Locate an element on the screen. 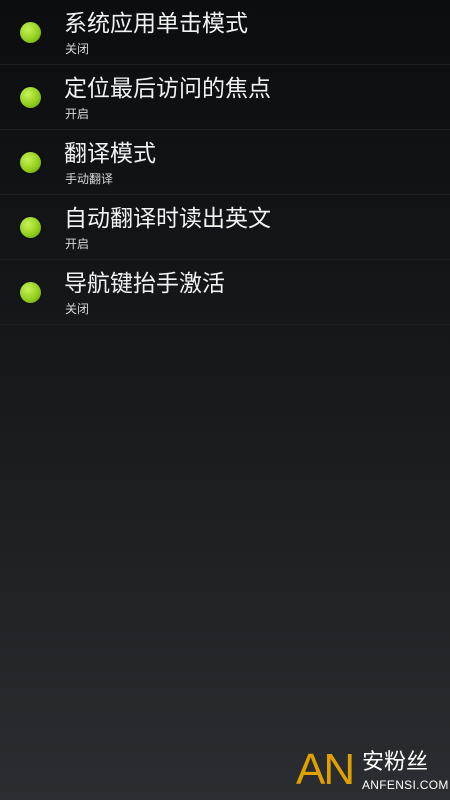  setting-title: 系统应用单击模式 is located at coordinates (156, 24).